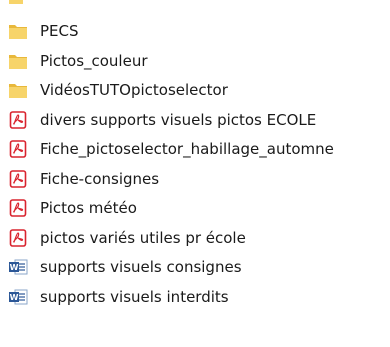 The height and width of the screenshot is (347, 390). Describe the element at coordinates (94, 61) in the screenshot. I see `file-name: Pictos_couleur` at that location.